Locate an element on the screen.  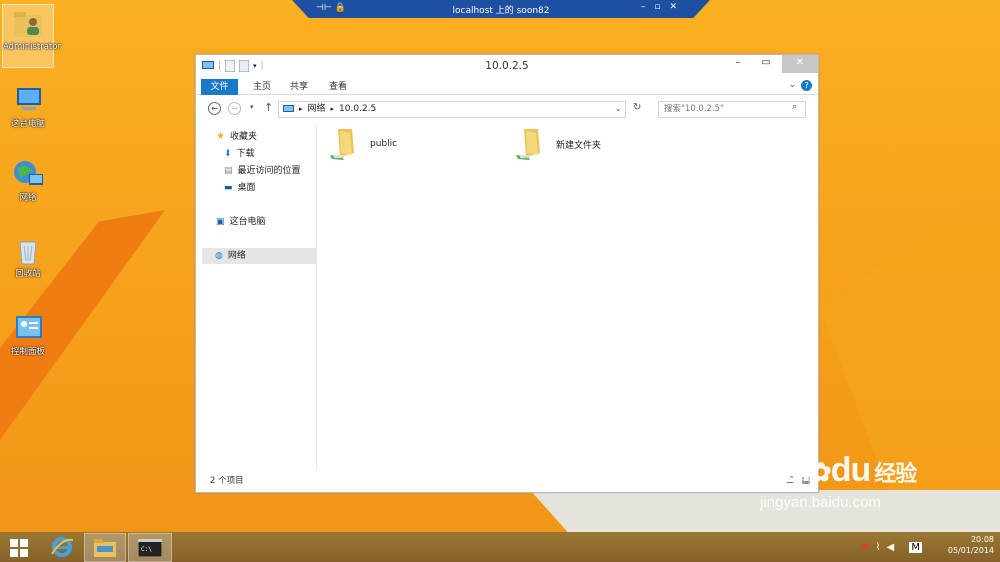
network-status-icon: ⌇ is located at coordinates (881, 547).